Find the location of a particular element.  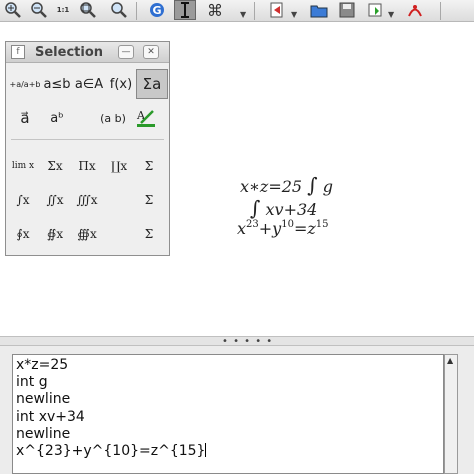

zoom-100-icon: 1:1 is located at coordinates (63, 10).